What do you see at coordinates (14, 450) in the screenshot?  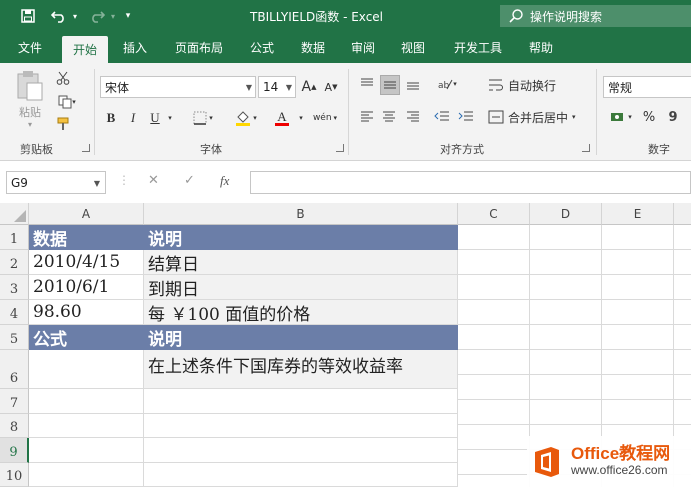 I see `row-header-9: 9` at bounding box center [14, 450].